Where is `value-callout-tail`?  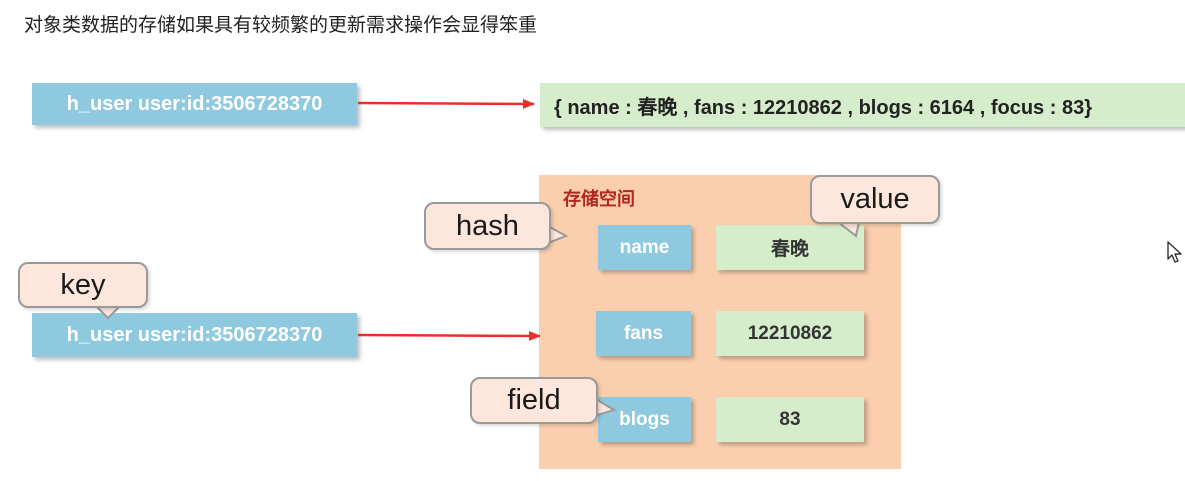
value-callout-tail is located at coordinates (848, 229).